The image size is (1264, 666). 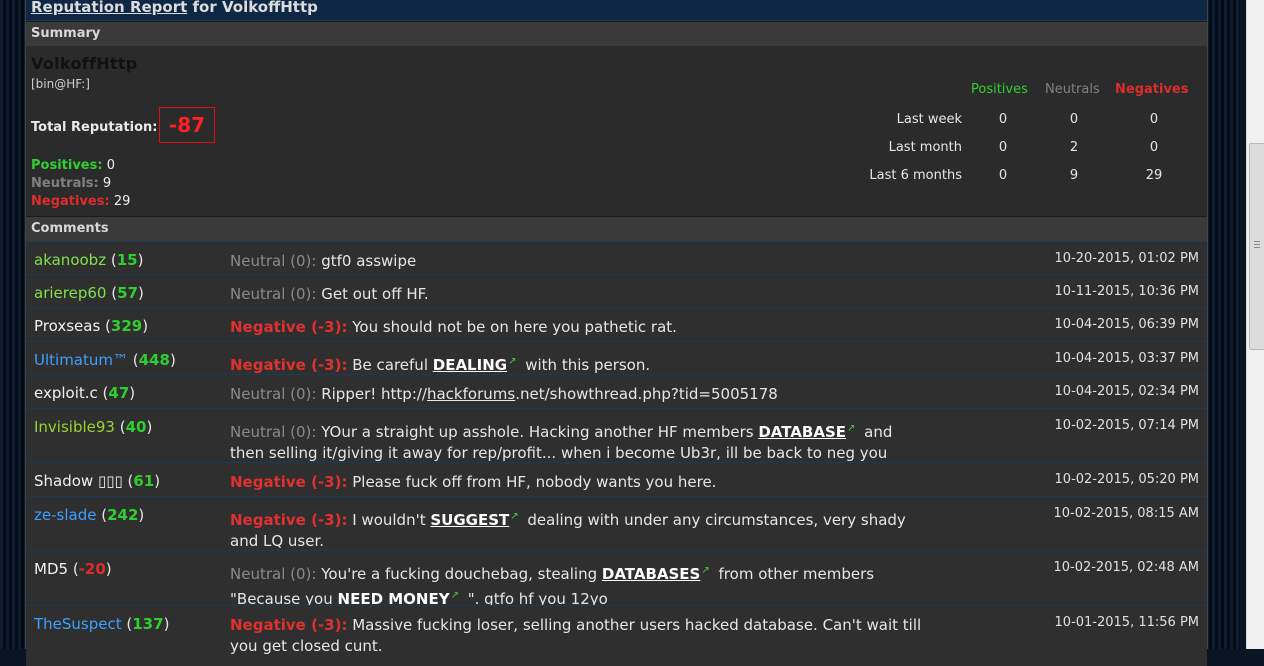 What do you see at coordinates (929, 119) in the screenshot?
I see `stats-row-label: Last week` at bounding box center [929, 119].